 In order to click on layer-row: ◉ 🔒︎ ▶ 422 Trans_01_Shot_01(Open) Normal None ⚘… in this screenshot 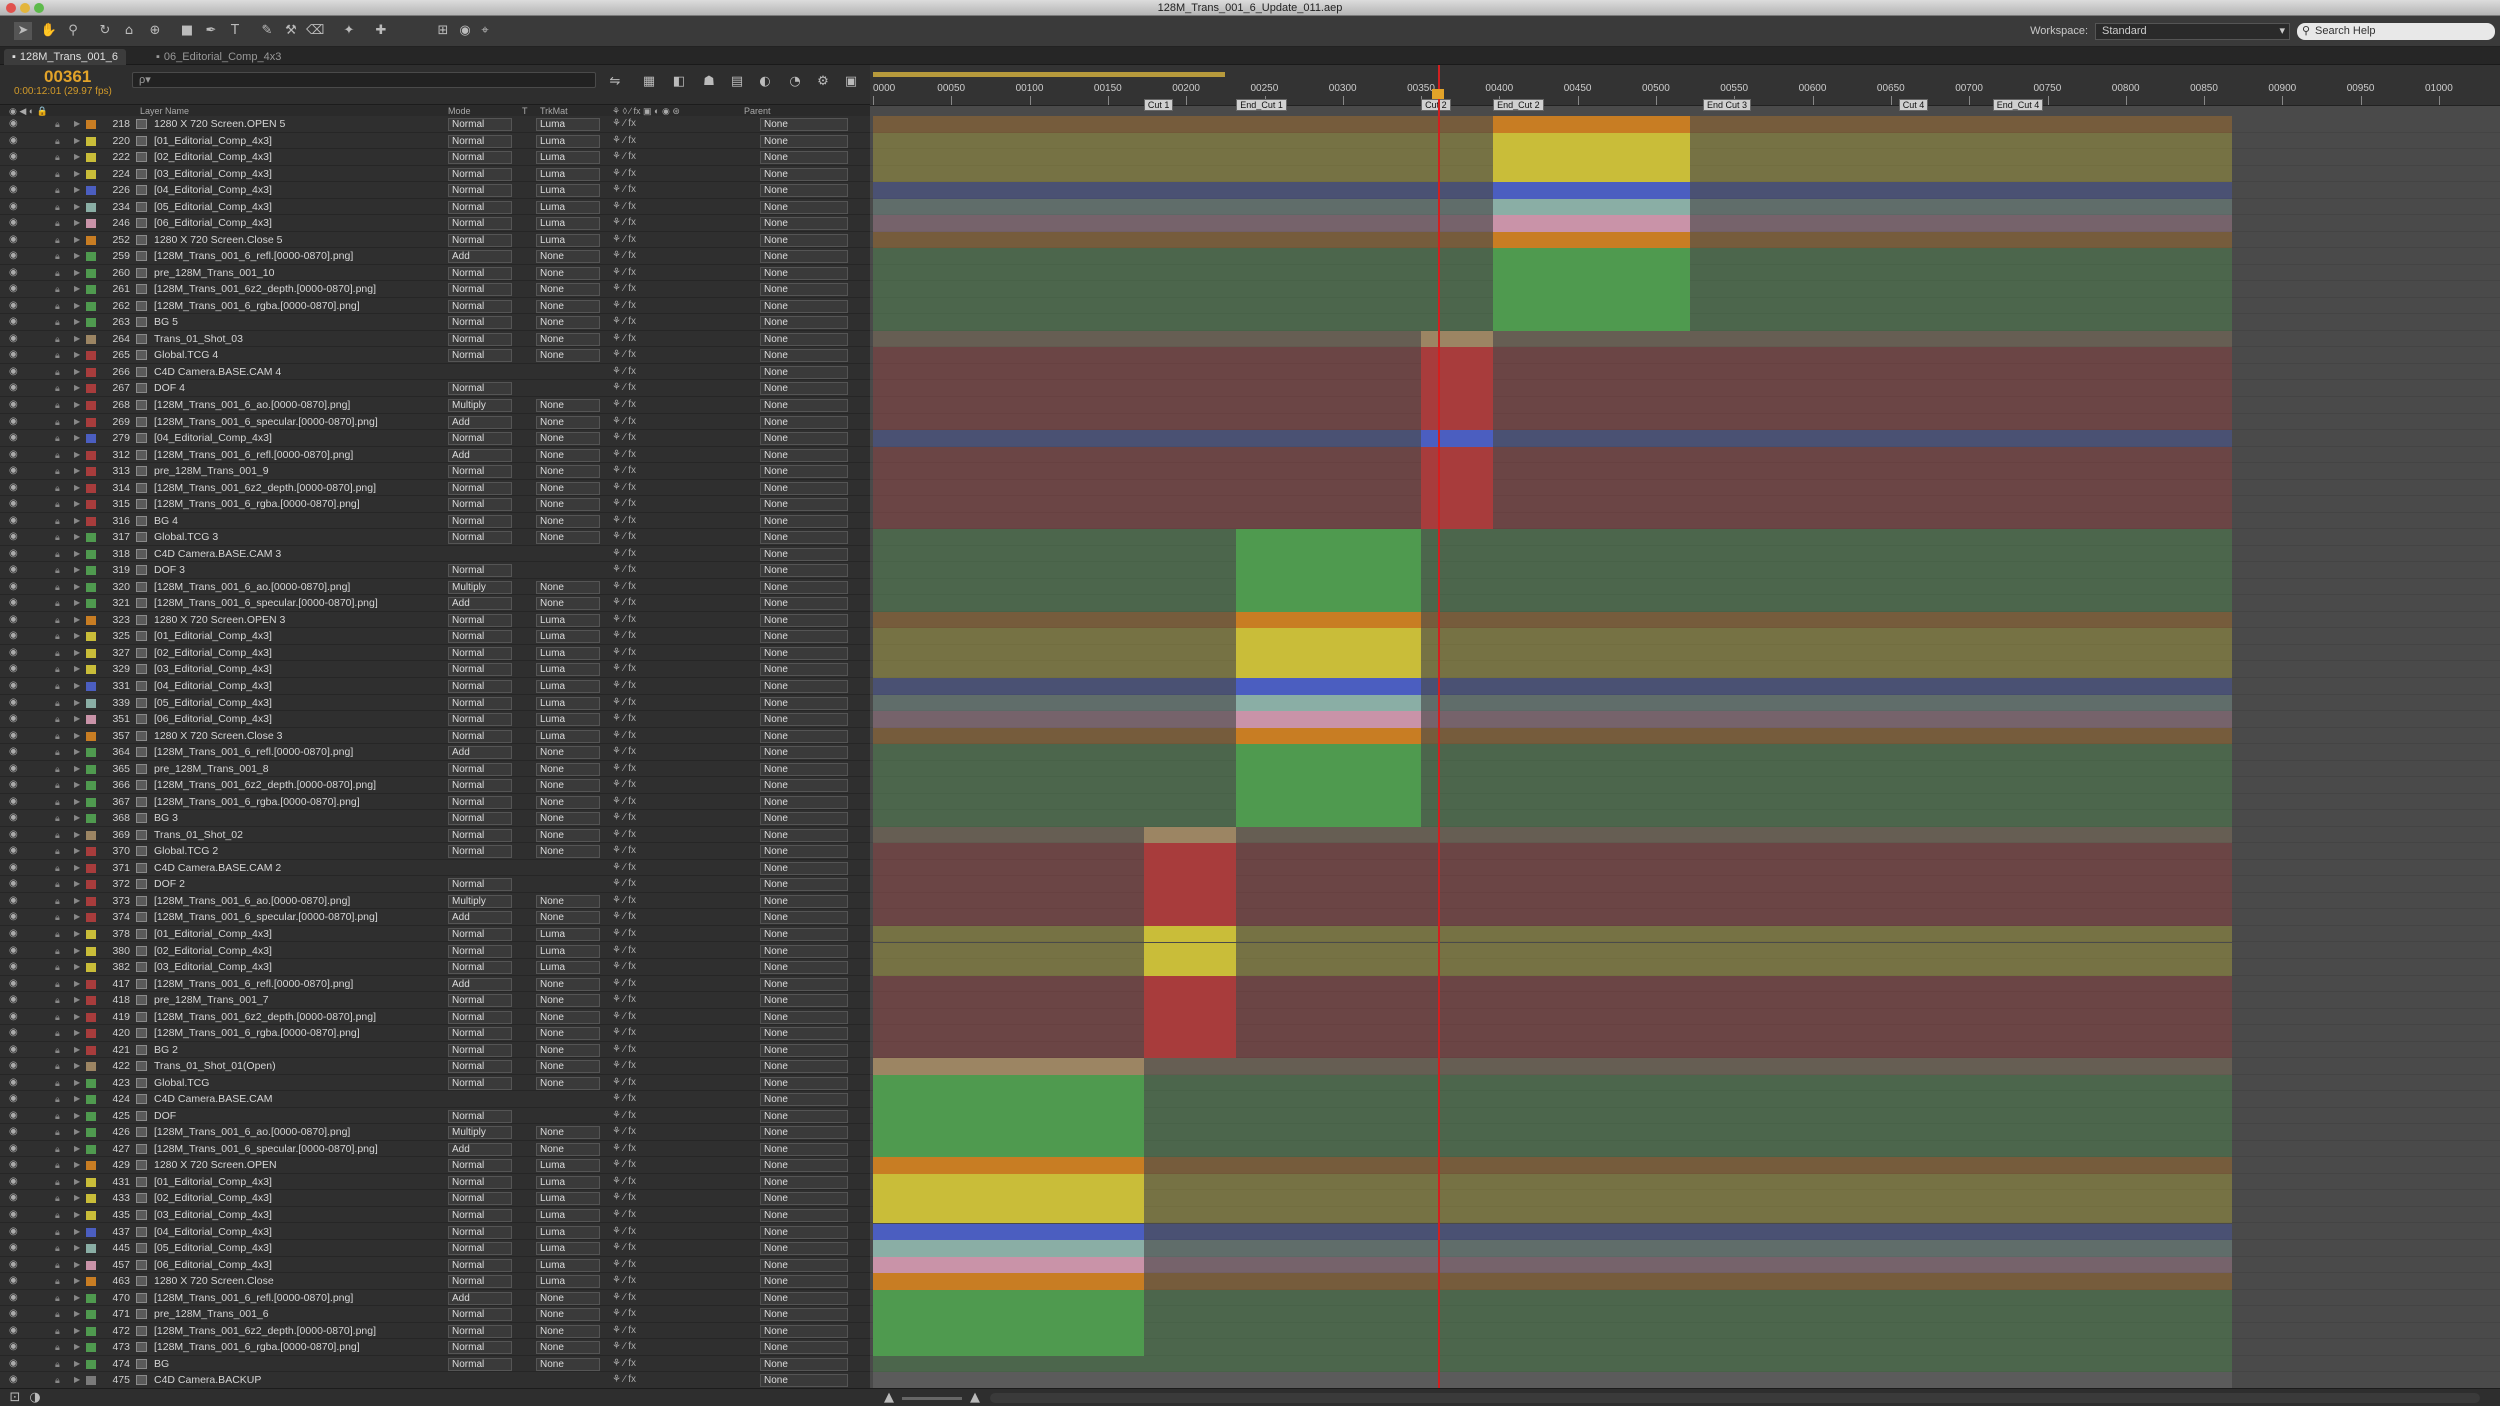, I will do `click(435, 1066)`.